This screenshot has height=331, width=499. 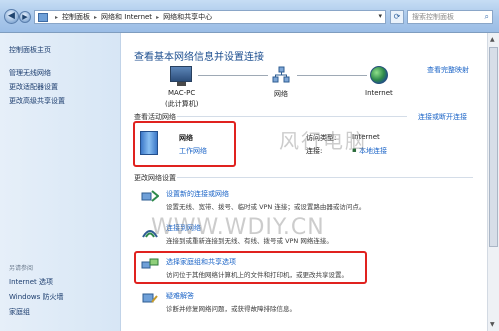 I want to click on task-desc-troubleshoot: 诊断并修复网络问题，或获得故障排除信息。, so click(x=231, y=309).